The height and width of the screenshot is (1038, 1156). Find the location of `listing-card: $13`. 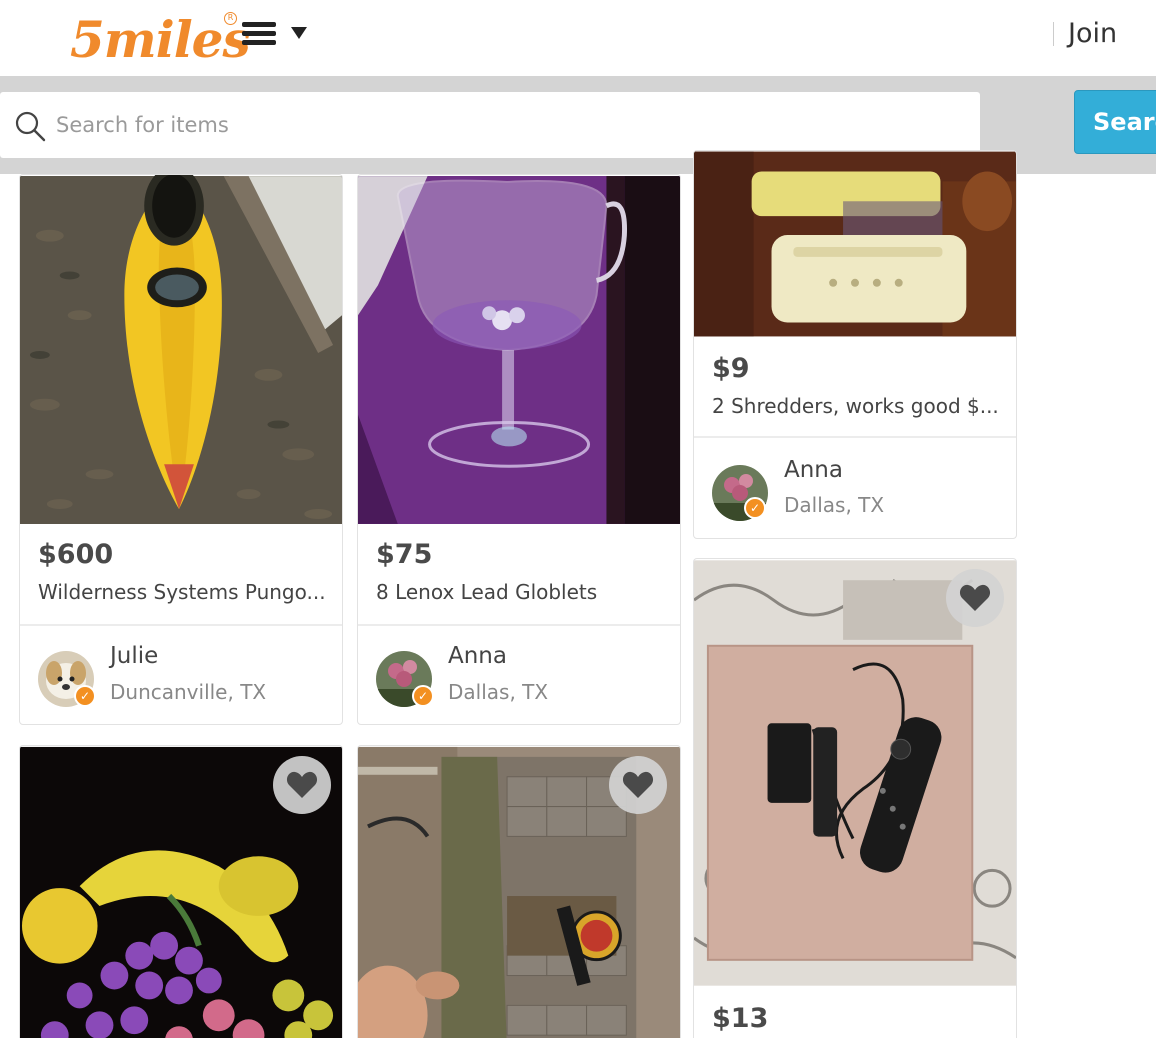

listing-card: $13 is located at coordinates (855, 798).